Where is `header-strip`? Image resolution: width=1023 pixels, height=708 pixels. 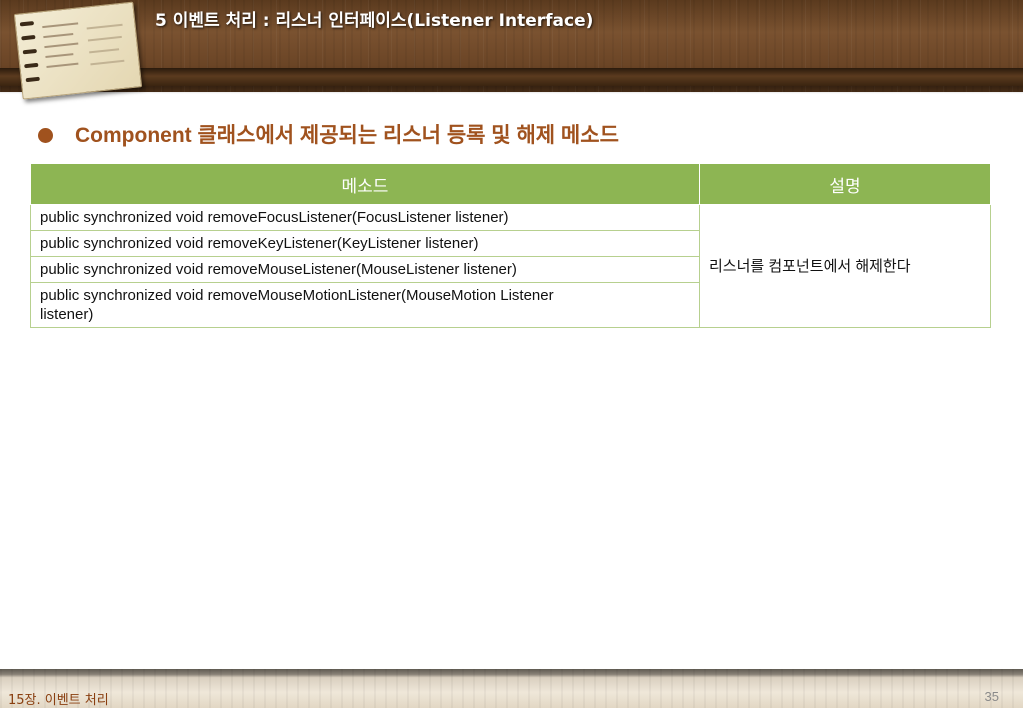 header-strip is located at coordinates (511, 77).